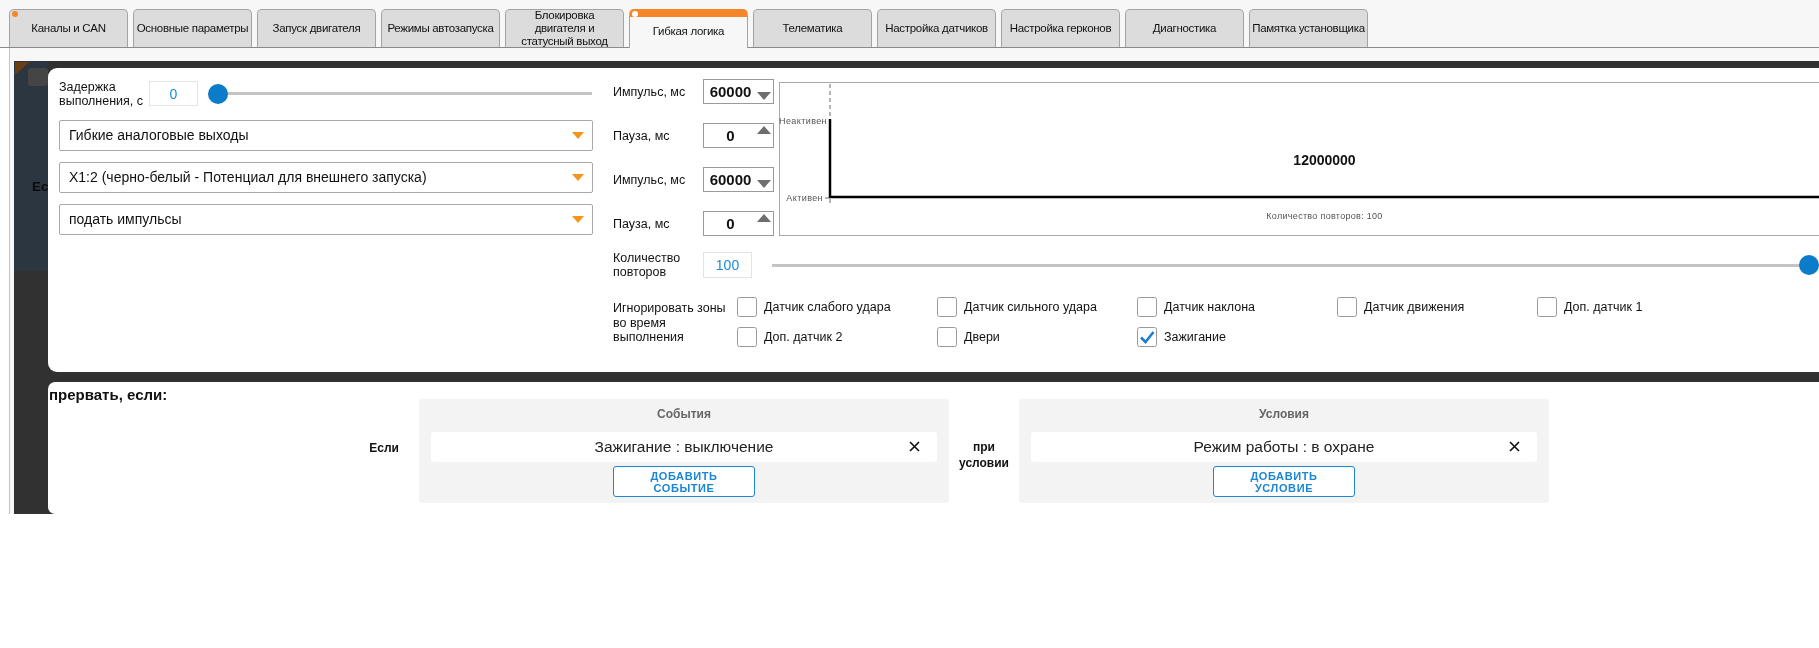  I want to click on field-label: Игнорировать зоны во время выполнения, so click(670, 323).